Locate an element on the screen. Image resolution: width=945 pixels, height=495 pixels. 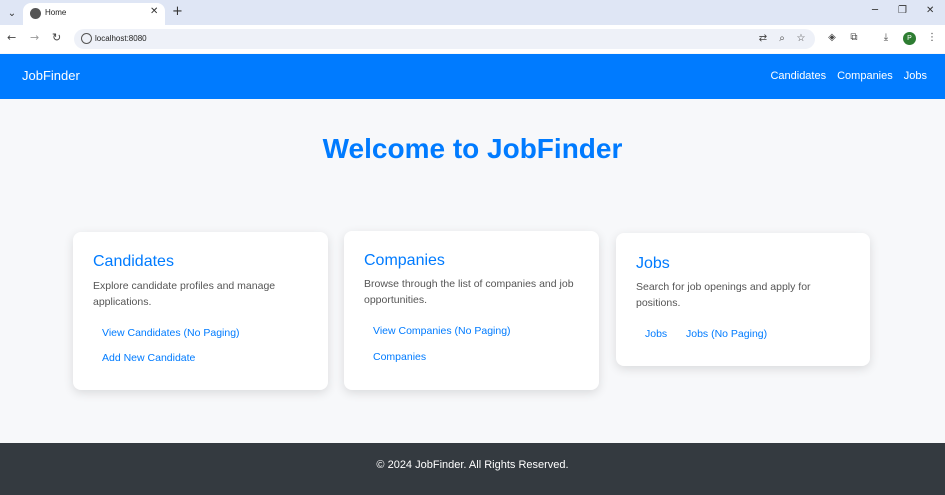
shield-icon: ◈ is located at coordinates (832, 38).